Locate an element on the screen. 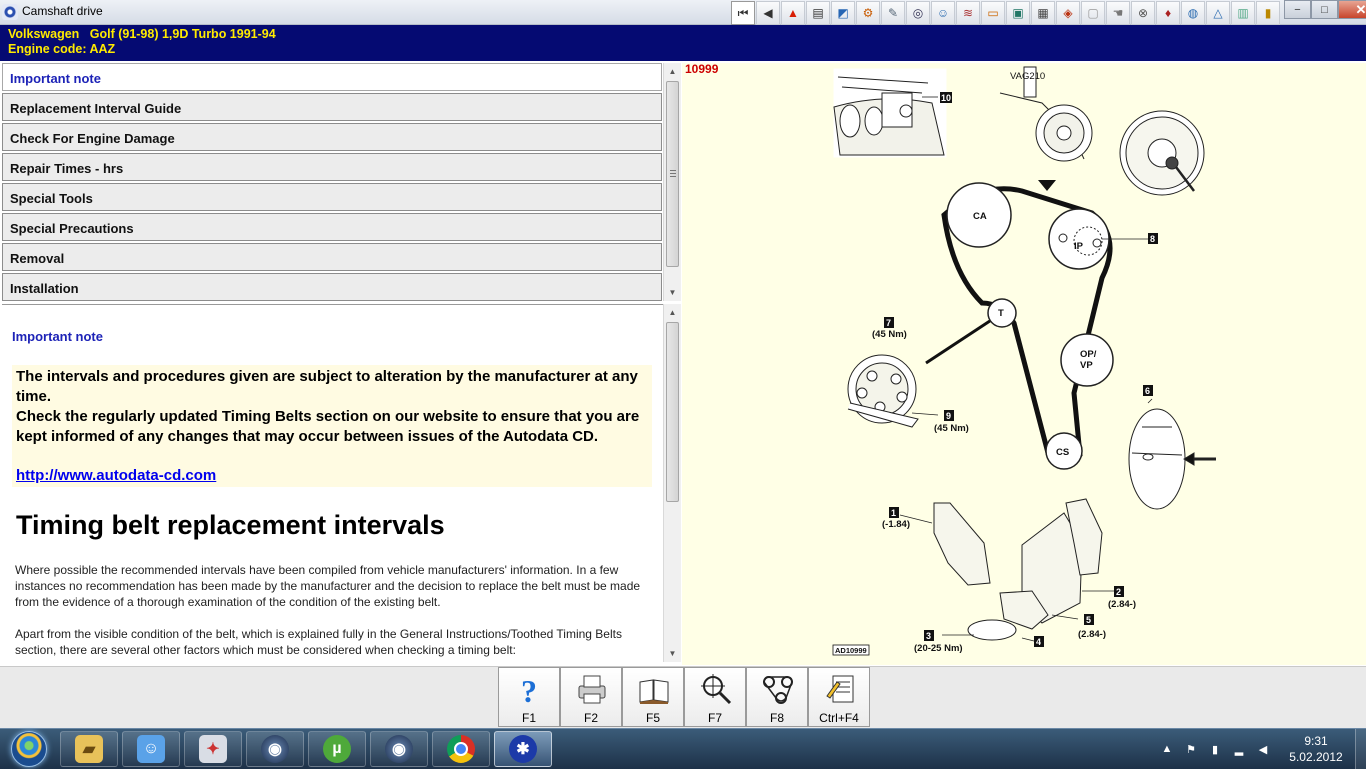  ctrl-f4-notes-button: Ctrl+F4 is located at coordinates (839, 697).